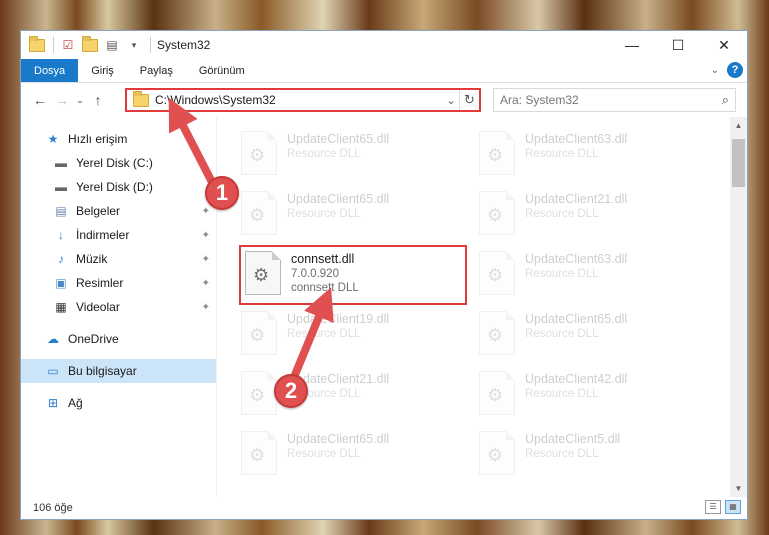 The height and width of the screenshot is (535, 769). What do you see at coordinates (325, 288) in the screenshot?
I see `file-type: connsett DLL` at bounding box center [325, 288].